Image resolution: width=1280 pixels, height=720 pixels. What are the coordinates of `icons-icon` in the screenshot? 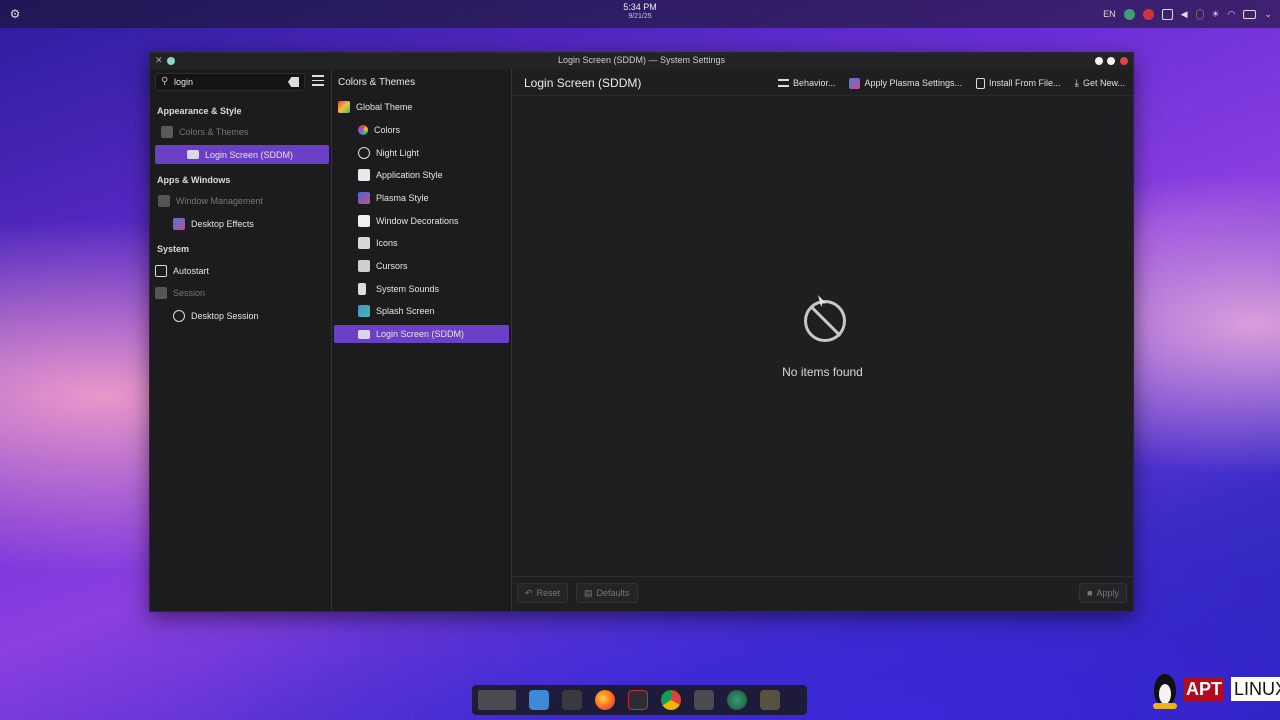 It's located at (364, 243).